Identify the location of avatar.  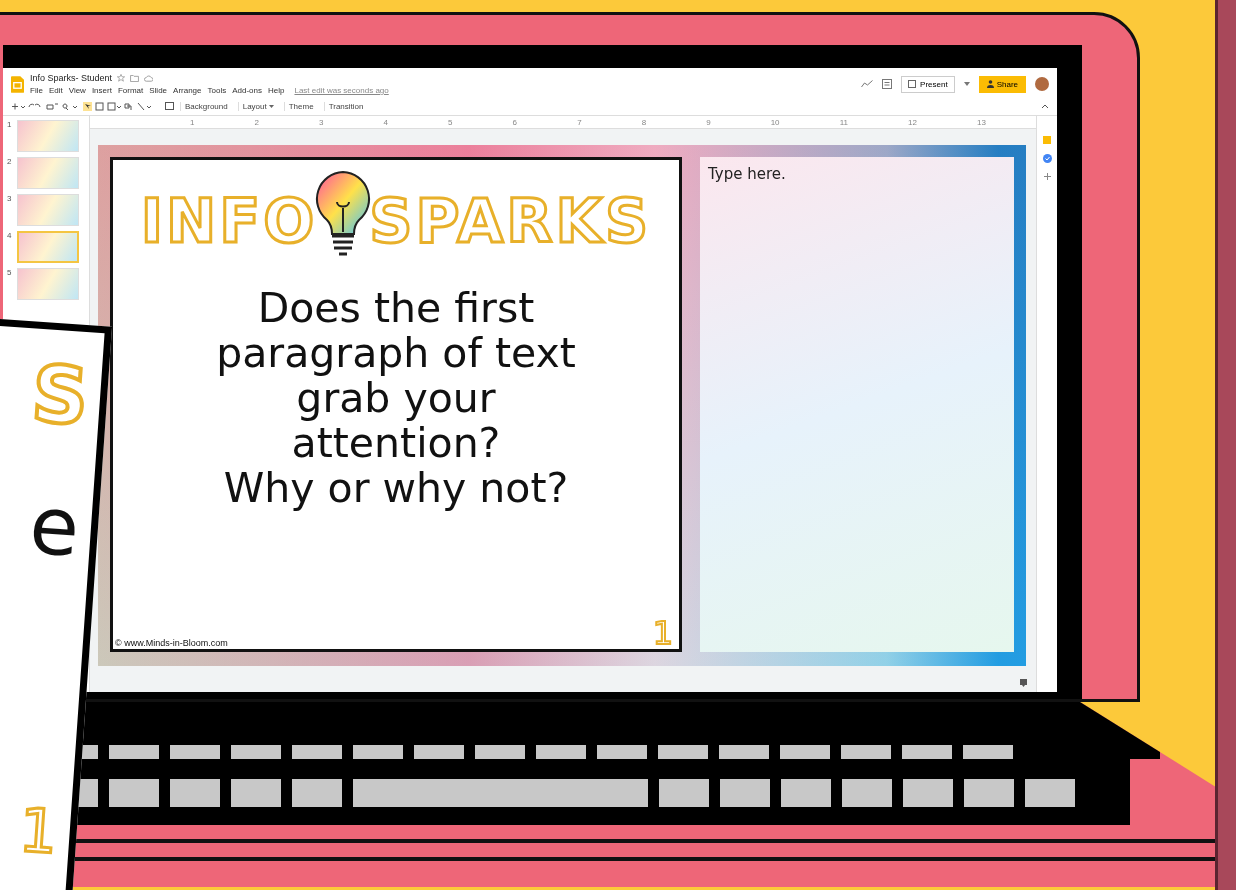
(1042, 84).